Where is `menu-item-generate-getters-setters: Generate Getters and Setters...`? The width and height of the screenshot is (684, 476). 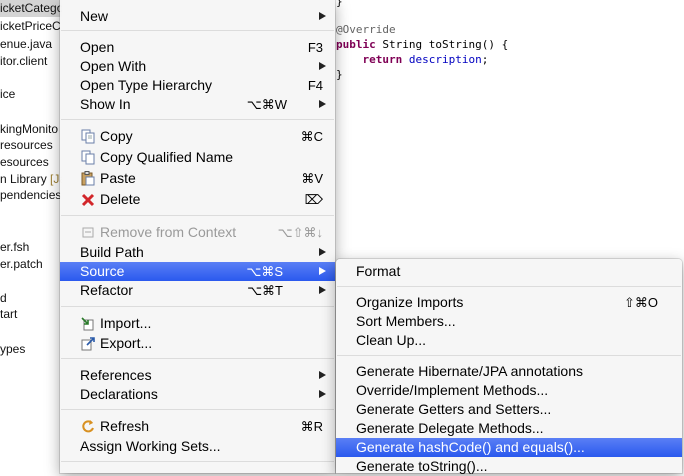
menu-item-generate-getters-setters: Generate Getters and Setters... is located at coordinates (509, 409).